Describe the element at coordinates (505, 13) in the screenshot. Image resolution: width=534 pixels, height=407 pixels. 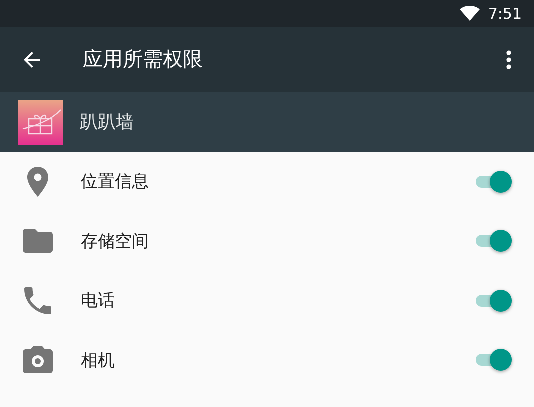
I see `status-time: 7:51` at that location.